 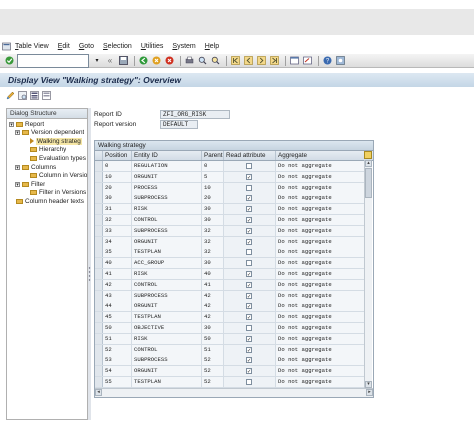 What do you see at coordinates (123, 61) in the screenshot?
I see `save-icon` at bounding box center [123, 61].